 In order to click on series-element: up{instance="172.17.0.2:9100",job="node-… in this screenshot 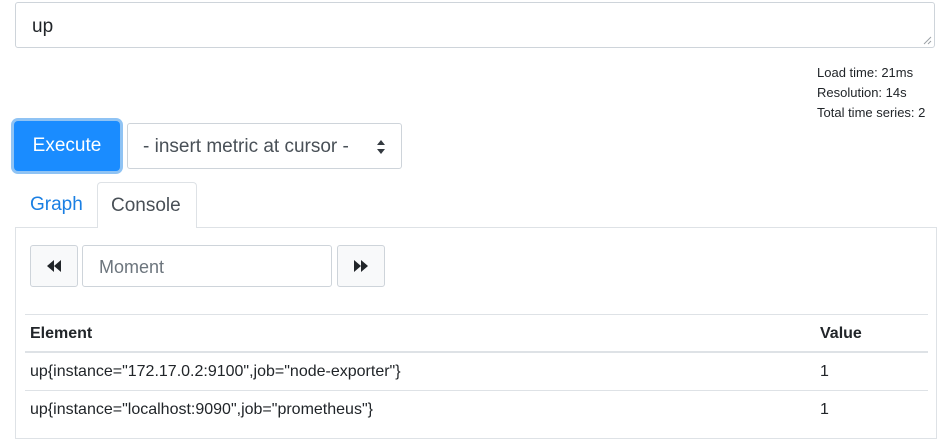, I will do `click(215, 371)`.